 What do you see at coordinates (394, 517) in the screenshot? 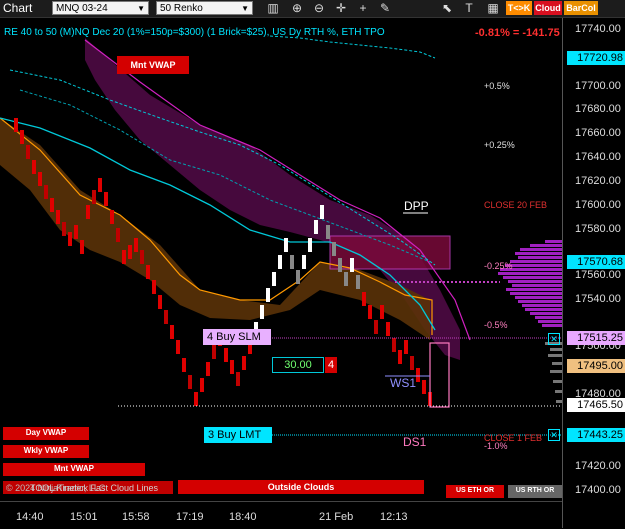
I see `x-label: 12:13` at bounding box center [394, 517].